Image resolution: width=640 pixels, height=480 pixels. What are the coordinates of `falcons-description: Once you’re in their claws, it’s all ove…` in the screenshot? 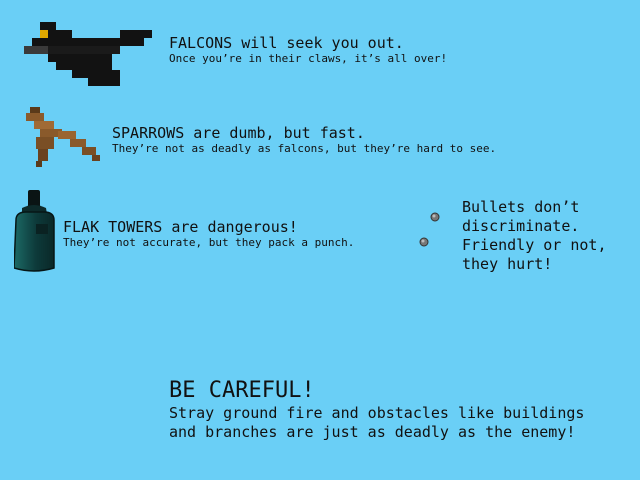 It's located at (308, 58).